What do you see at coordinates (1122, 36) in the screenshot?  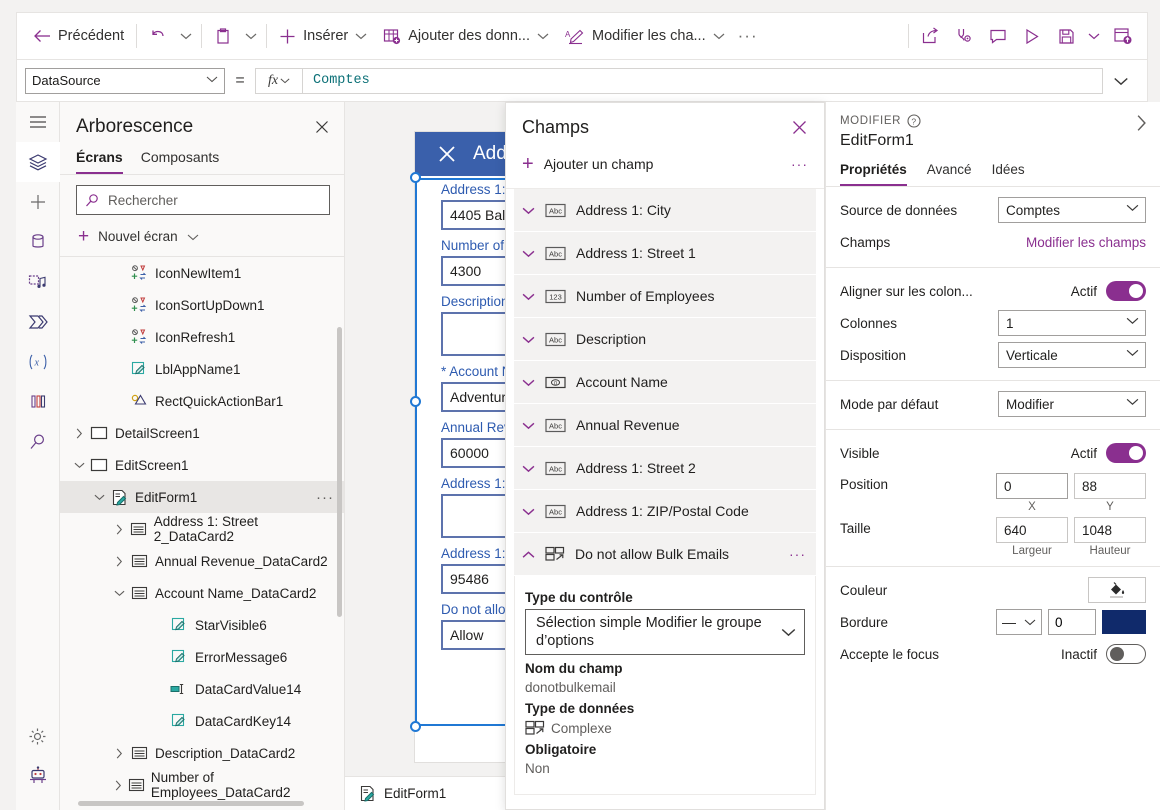 I see `publish-icon` at bounding box center [1122, 36].